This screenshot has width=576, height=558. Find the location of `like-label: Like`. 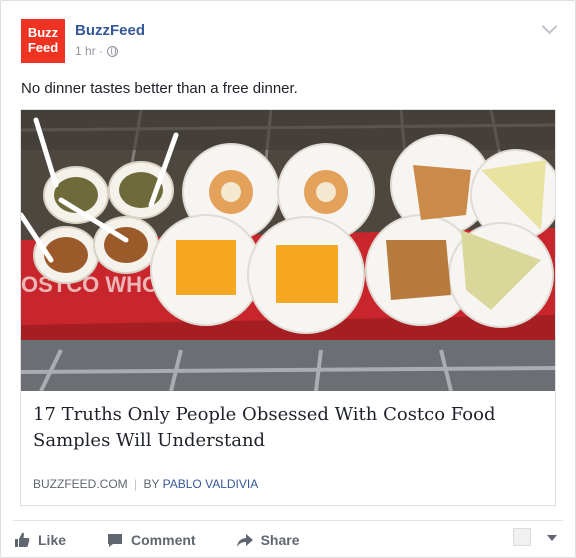

like-label: Like is located at coordinates (52, 539).